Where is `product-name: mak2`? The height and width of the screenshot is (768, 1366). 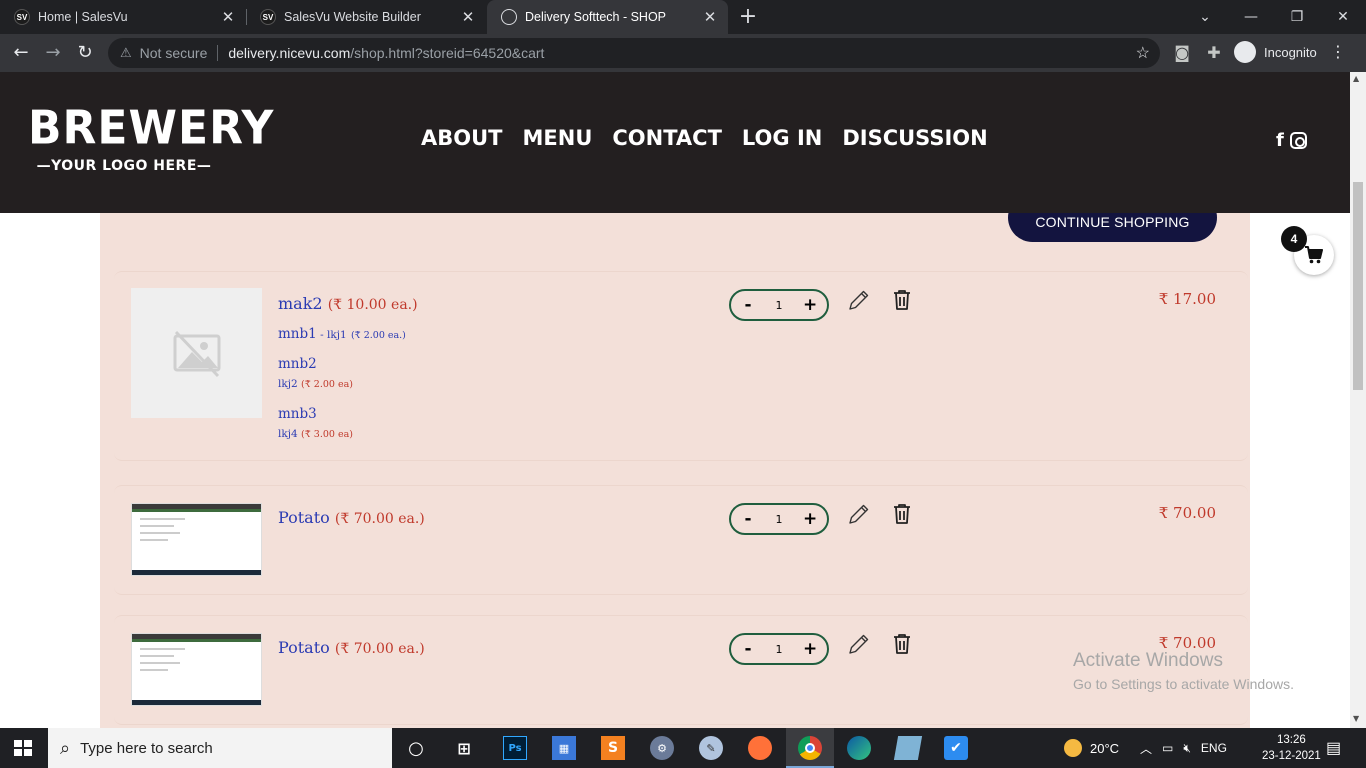 product-name: mak2 is located at coordinates (300, 303).